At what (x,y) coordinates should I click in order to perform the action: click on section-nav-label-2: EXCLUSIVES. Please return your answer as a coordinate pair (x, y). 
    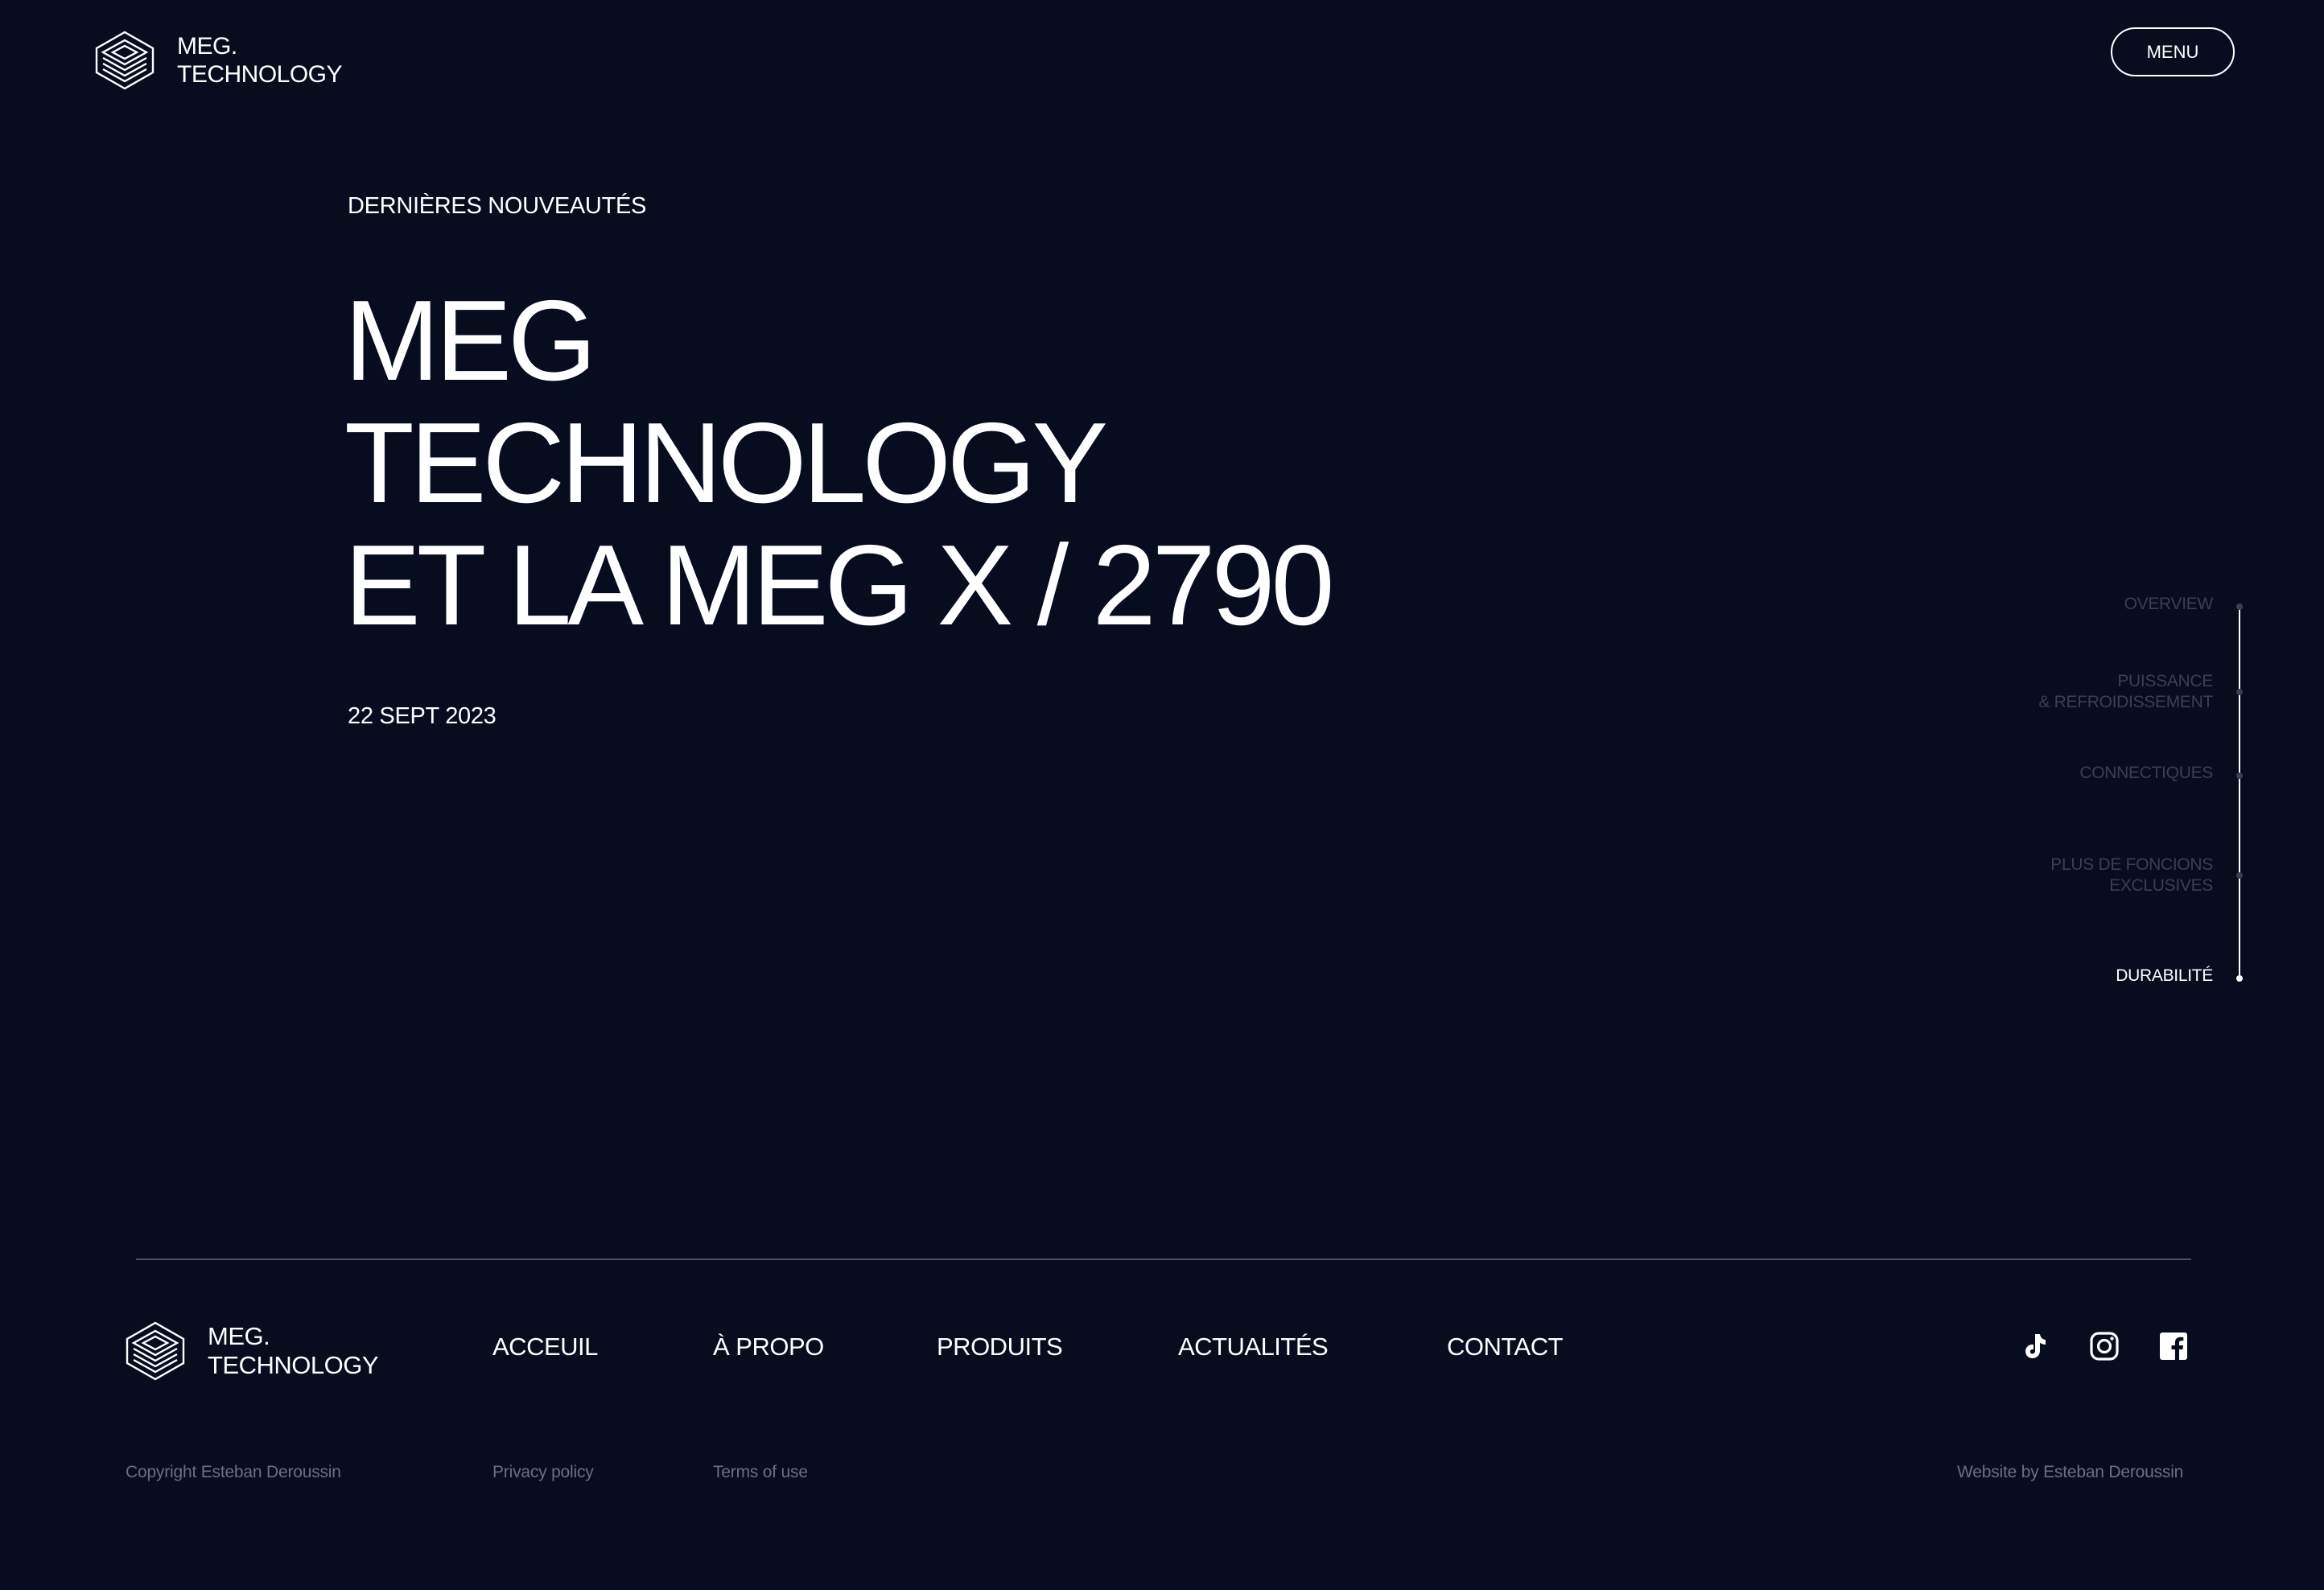
    Looking at the image, I should click on (2161, 885).